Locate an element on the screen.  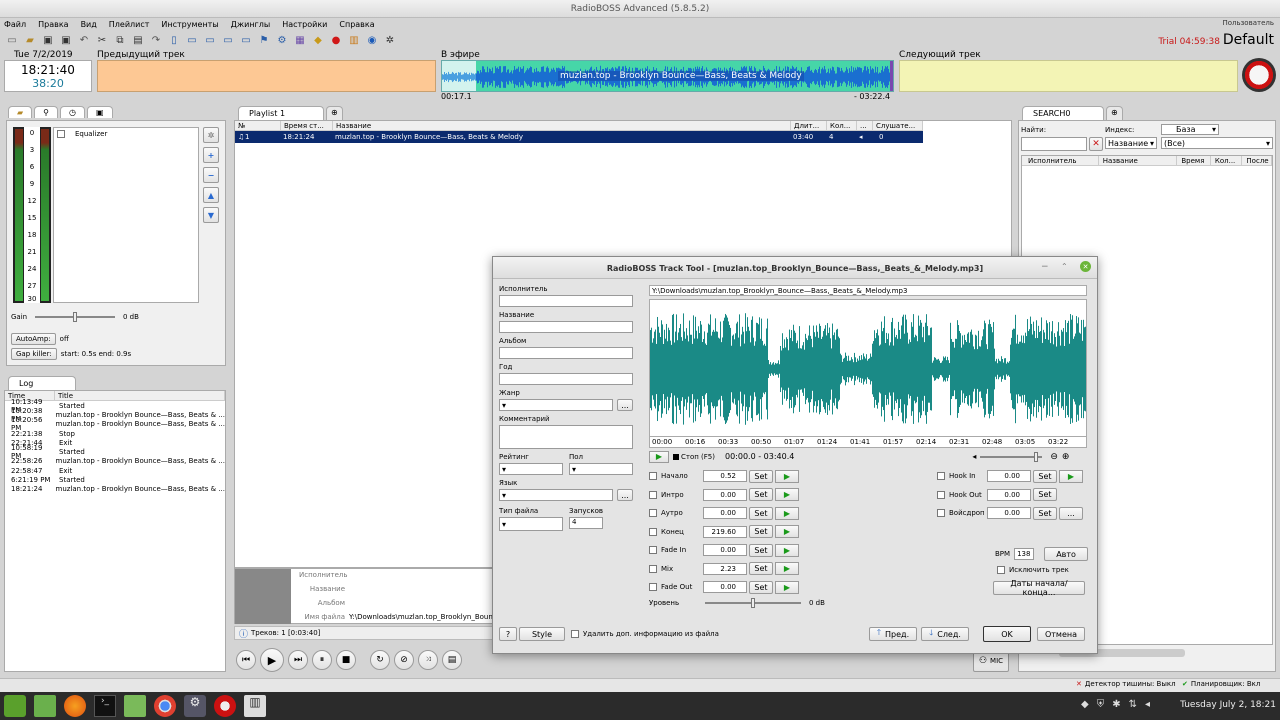
equalizer-item: Equalizer is located at coordinates (126, 134).